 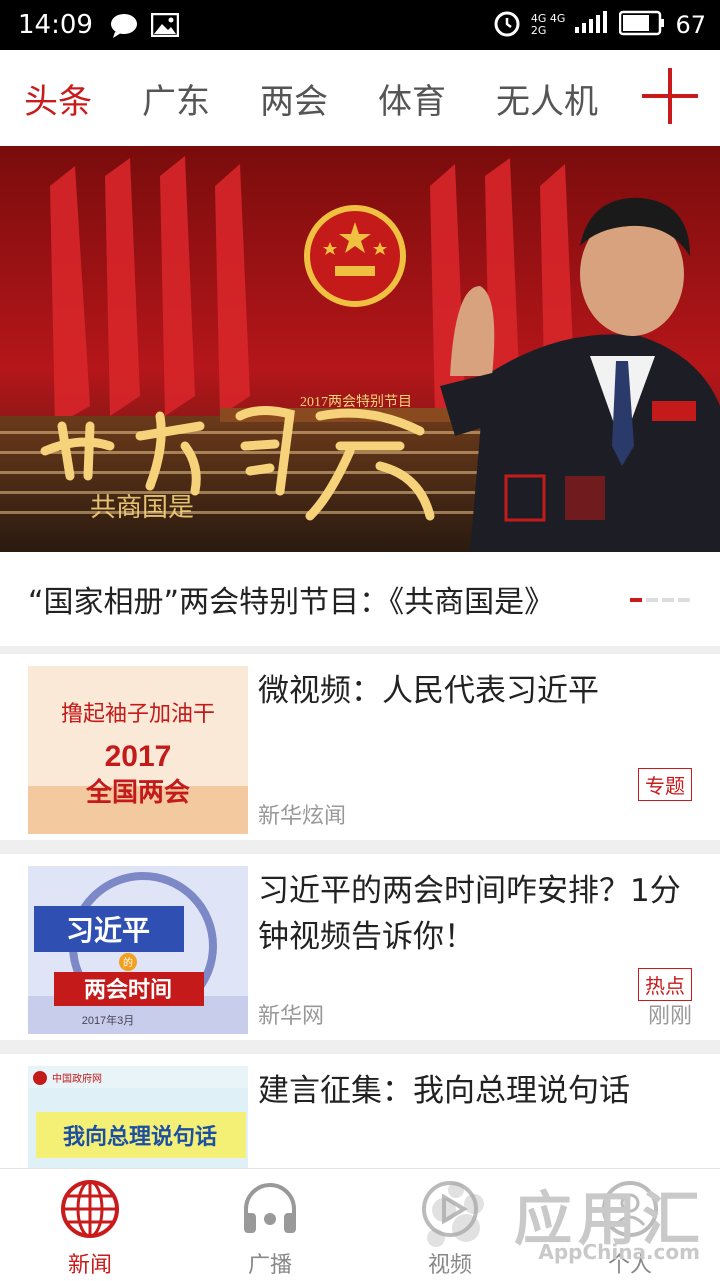 I want to click on alarm-icon, so click(x=507, y=25).